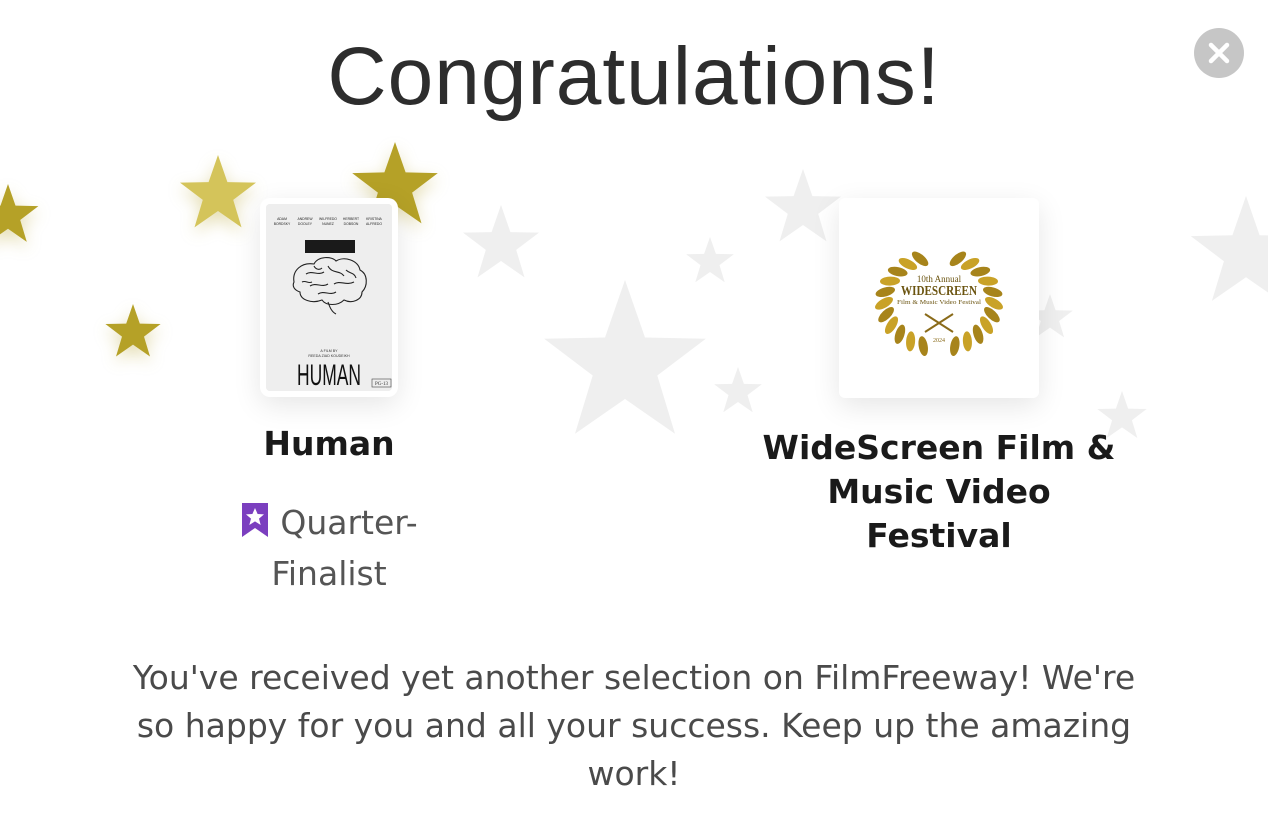 Image resolution: width=1268 pixels, height=840 pixels. I want to click on svg-text: WILFREDO, so click(328, 219).